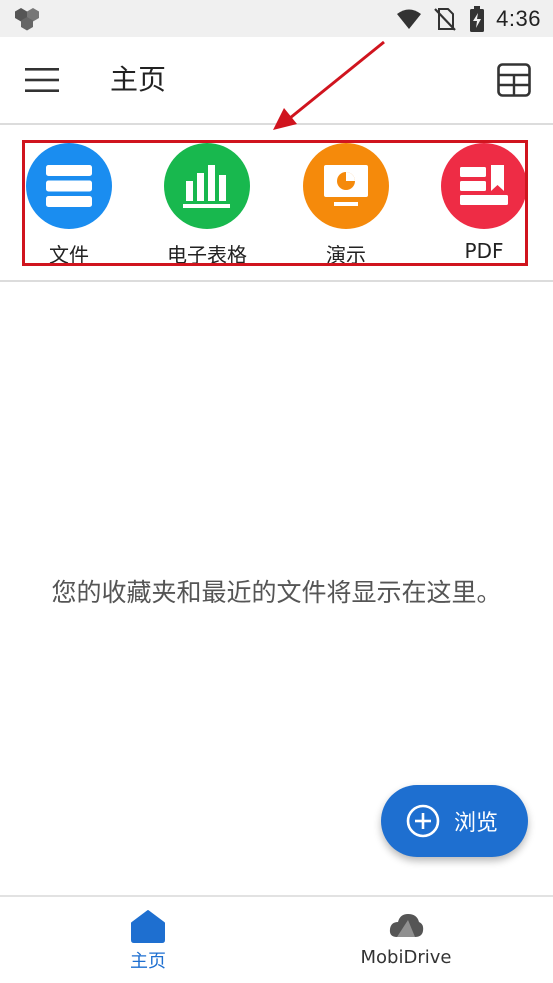  I want to click on bottom-navigation: 主页 MobiDrive, so click(276, 939).